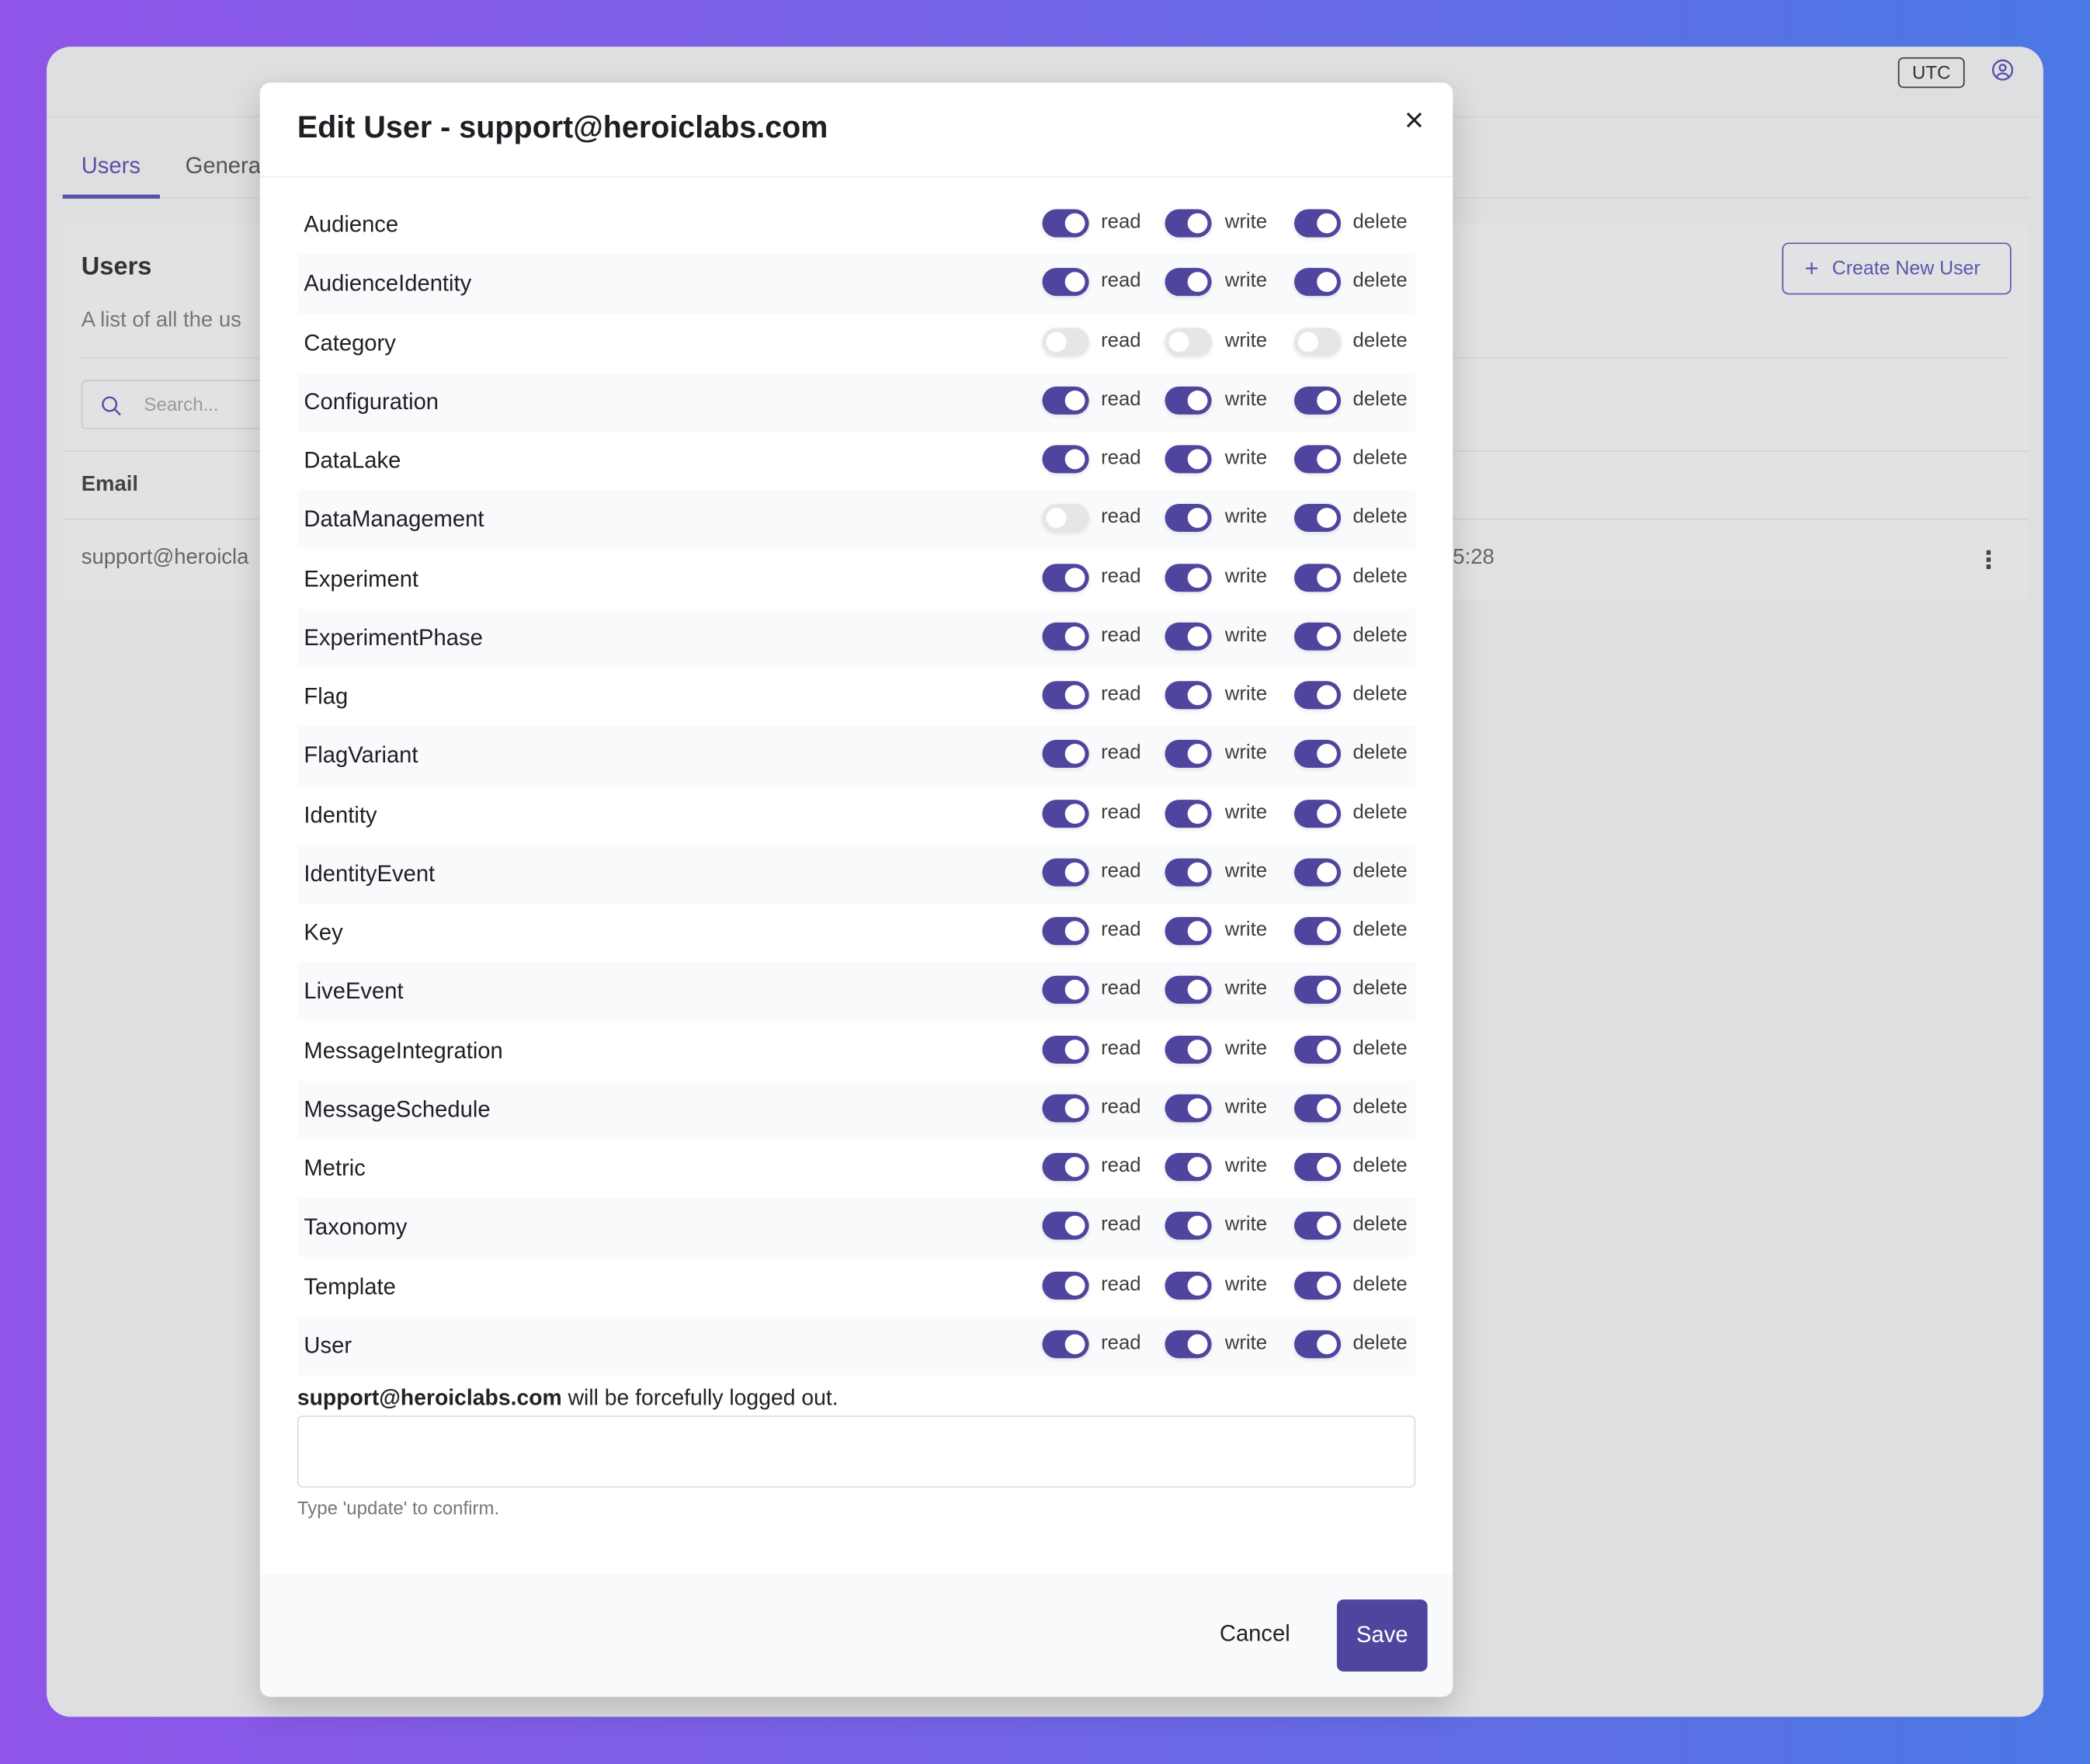 The height and width of the screenshot is (1764, 2090). What do you see at coordinates (856, 462) in the screenshot?
I see `permission-row: DataLake read write delete` at bounding box center [856, 462].